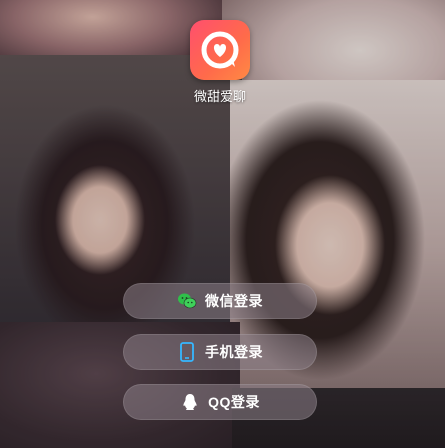  I want to click on qq-login-button: QQ登录, so click(220, 402).